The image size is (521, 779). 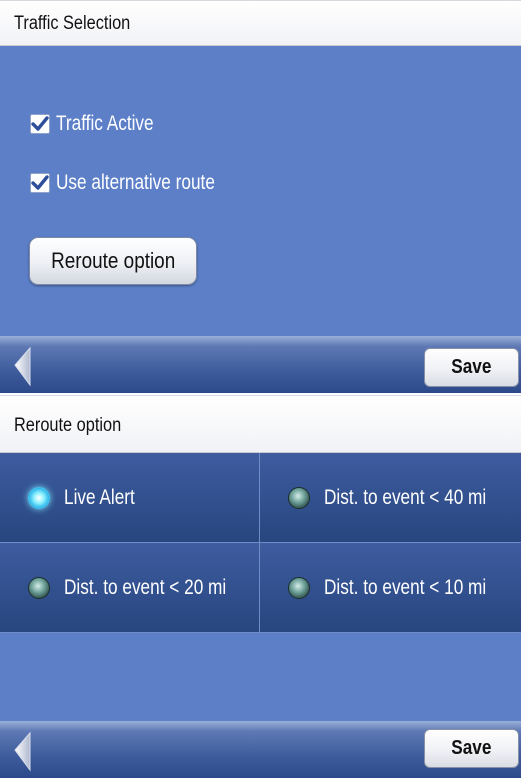 I want to click on option-dist-10: Dist. to event < 10 mi, so click(x=390, y=588).